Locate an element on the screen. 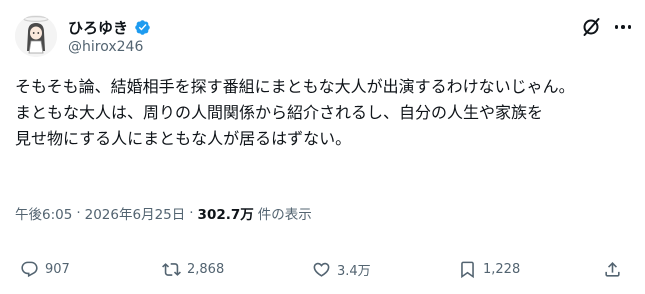 This screenshot has width=645, height=294. more-options-icon is located at coordinates (623, 27).